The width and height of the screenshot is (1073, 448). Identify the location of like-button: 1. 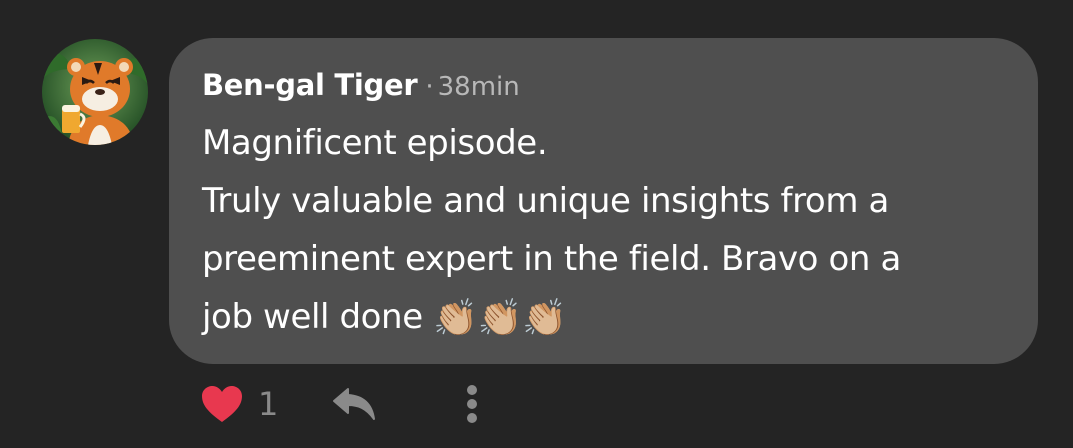
(239, 404).